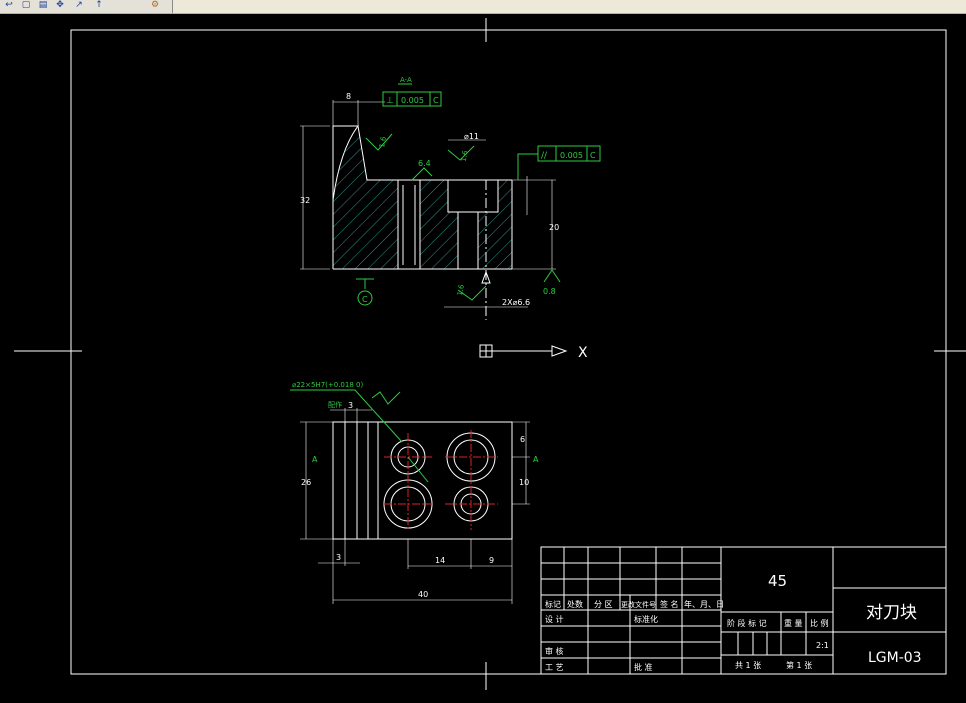 The image size is (966, 703). What do you see at coordinates (575, 604) in the screenshot?
I see `hdr-count: 处数` at bounding box center [575, 604].